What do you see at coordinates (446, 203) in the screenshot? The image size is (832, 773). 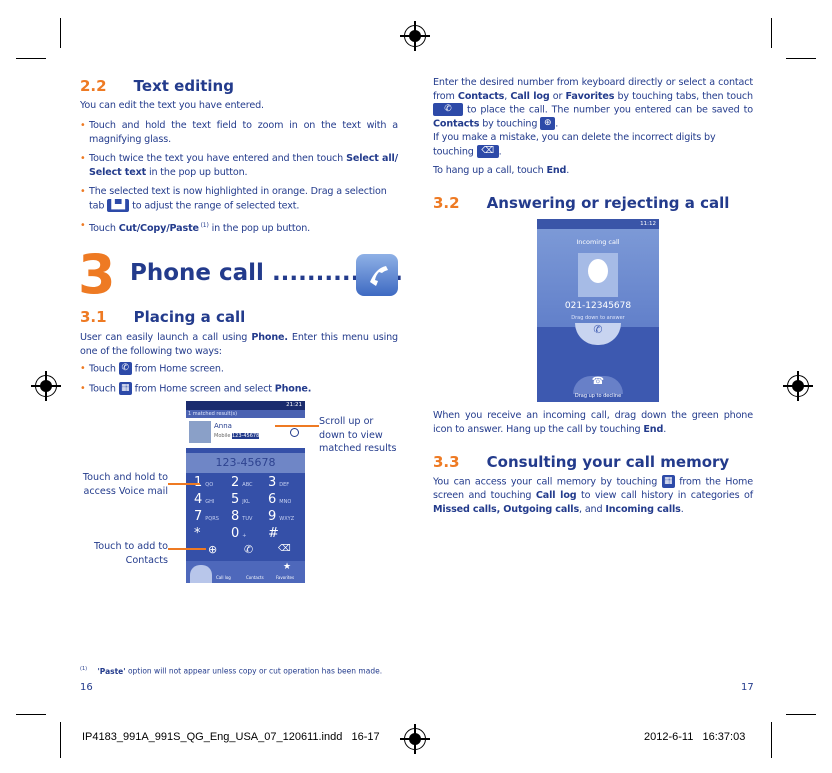 I see `section-number: 3.2` at bounding box center [446, 203].